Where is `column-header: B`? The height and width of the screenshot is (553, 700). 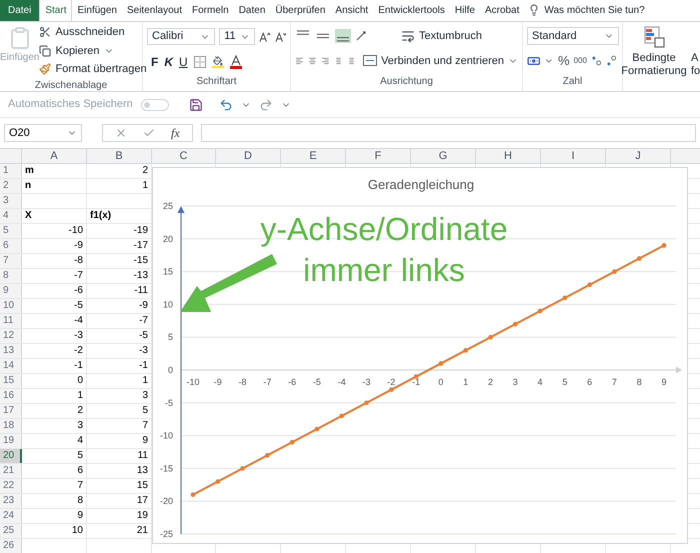
column-header: B is located at coordinates (119, 156).